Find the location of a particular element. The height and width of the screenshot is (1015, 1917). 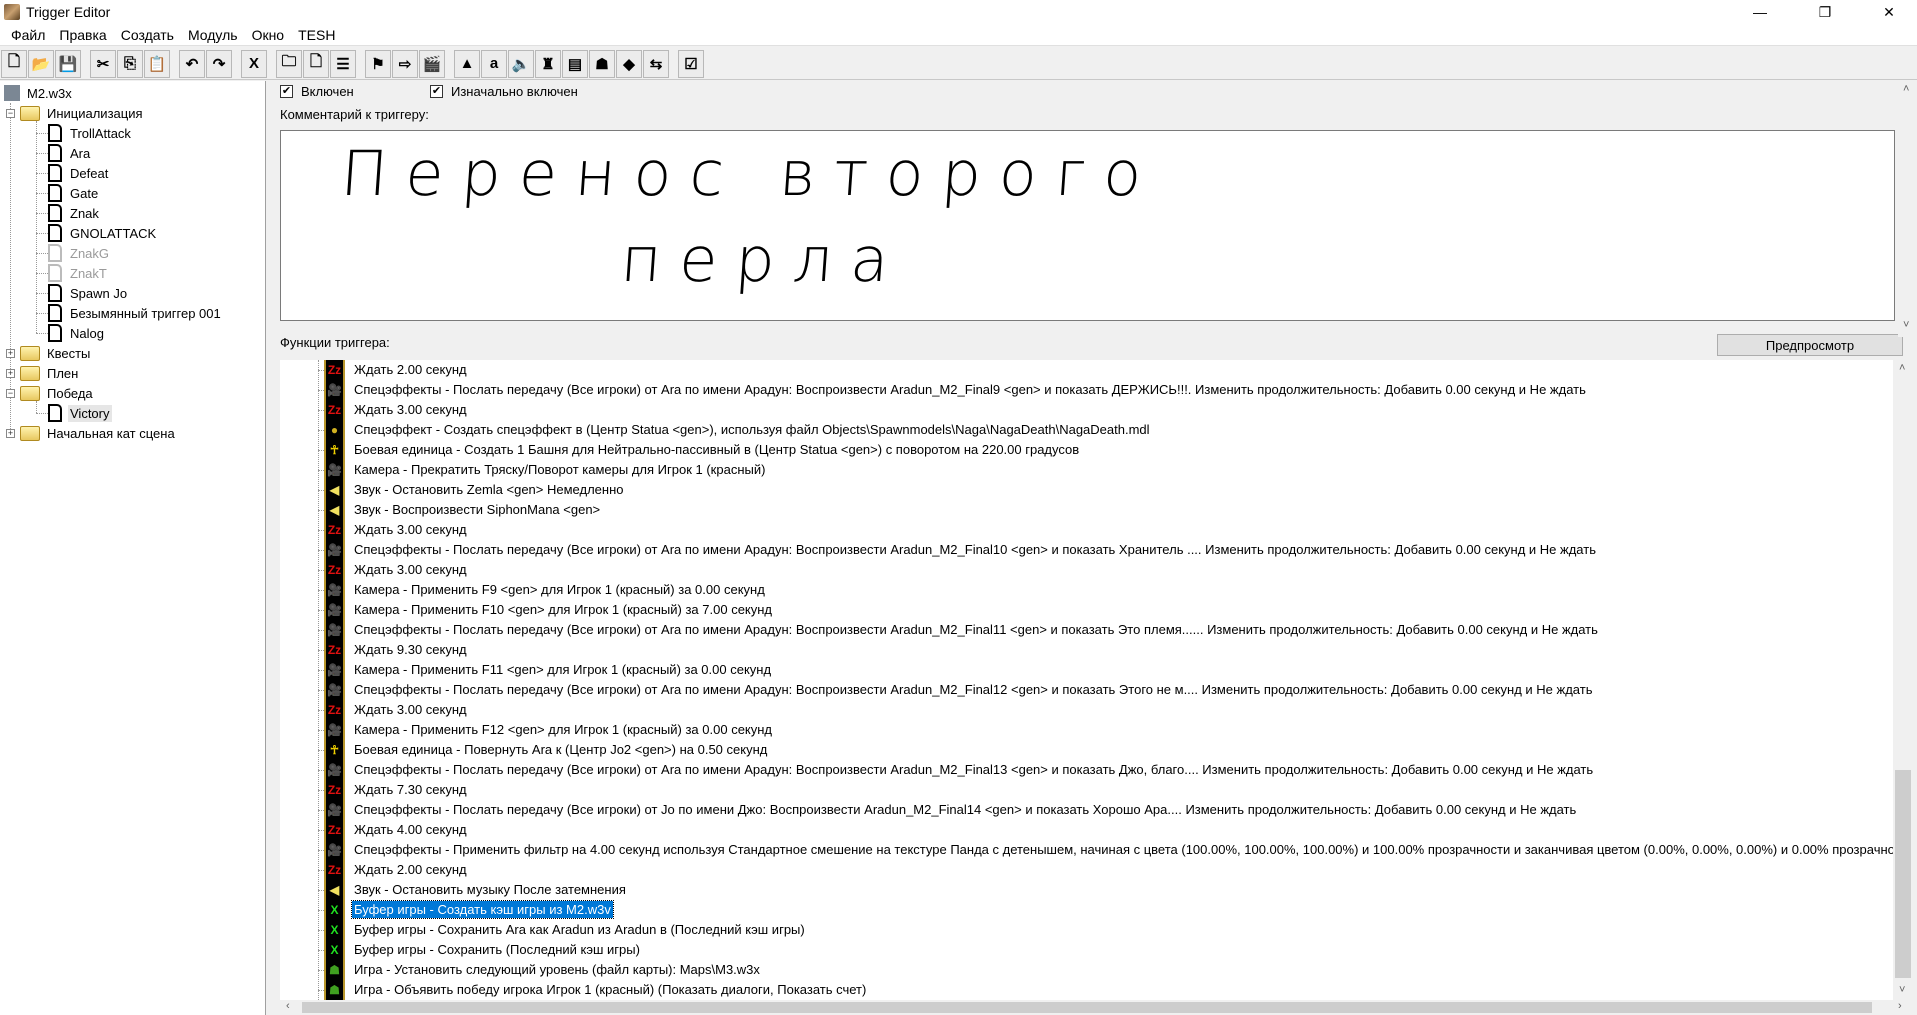

app-icon is located at coordinates (12, 12).